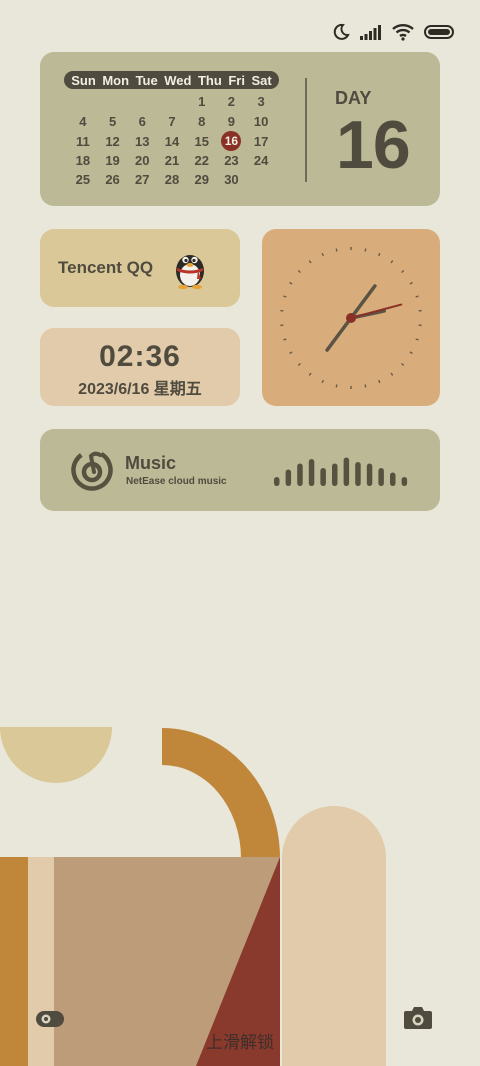 The height and width of the screenshot is (1066, 480). Describe the element at coordinates (231, 141) in the screenshot. I see `calendar-day-today: 16` at that location.